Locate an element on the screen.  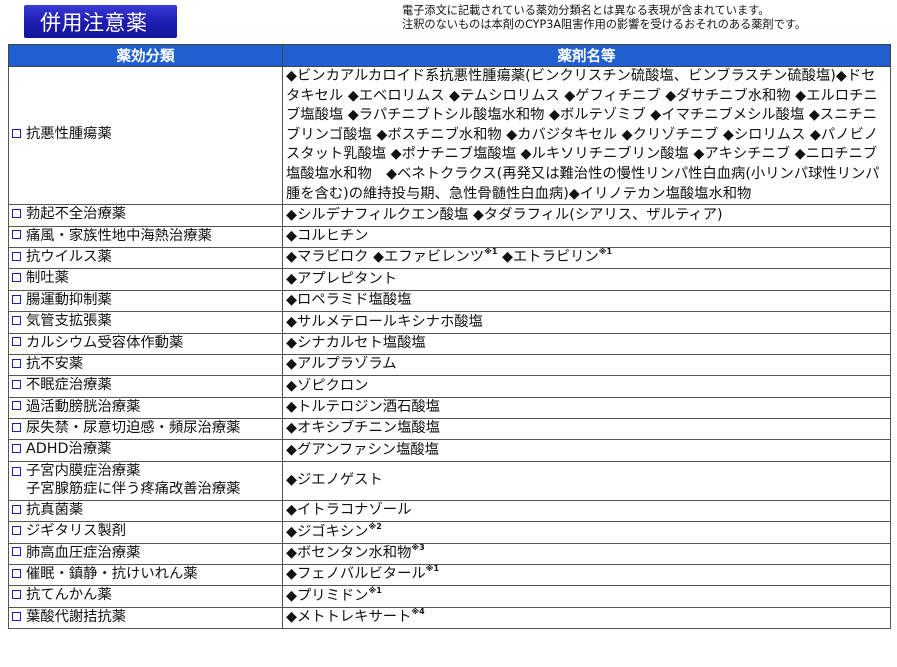
drugs-cell: ◆サルメテロールキシナホ酸塩 is located at coordinates (586, 322).